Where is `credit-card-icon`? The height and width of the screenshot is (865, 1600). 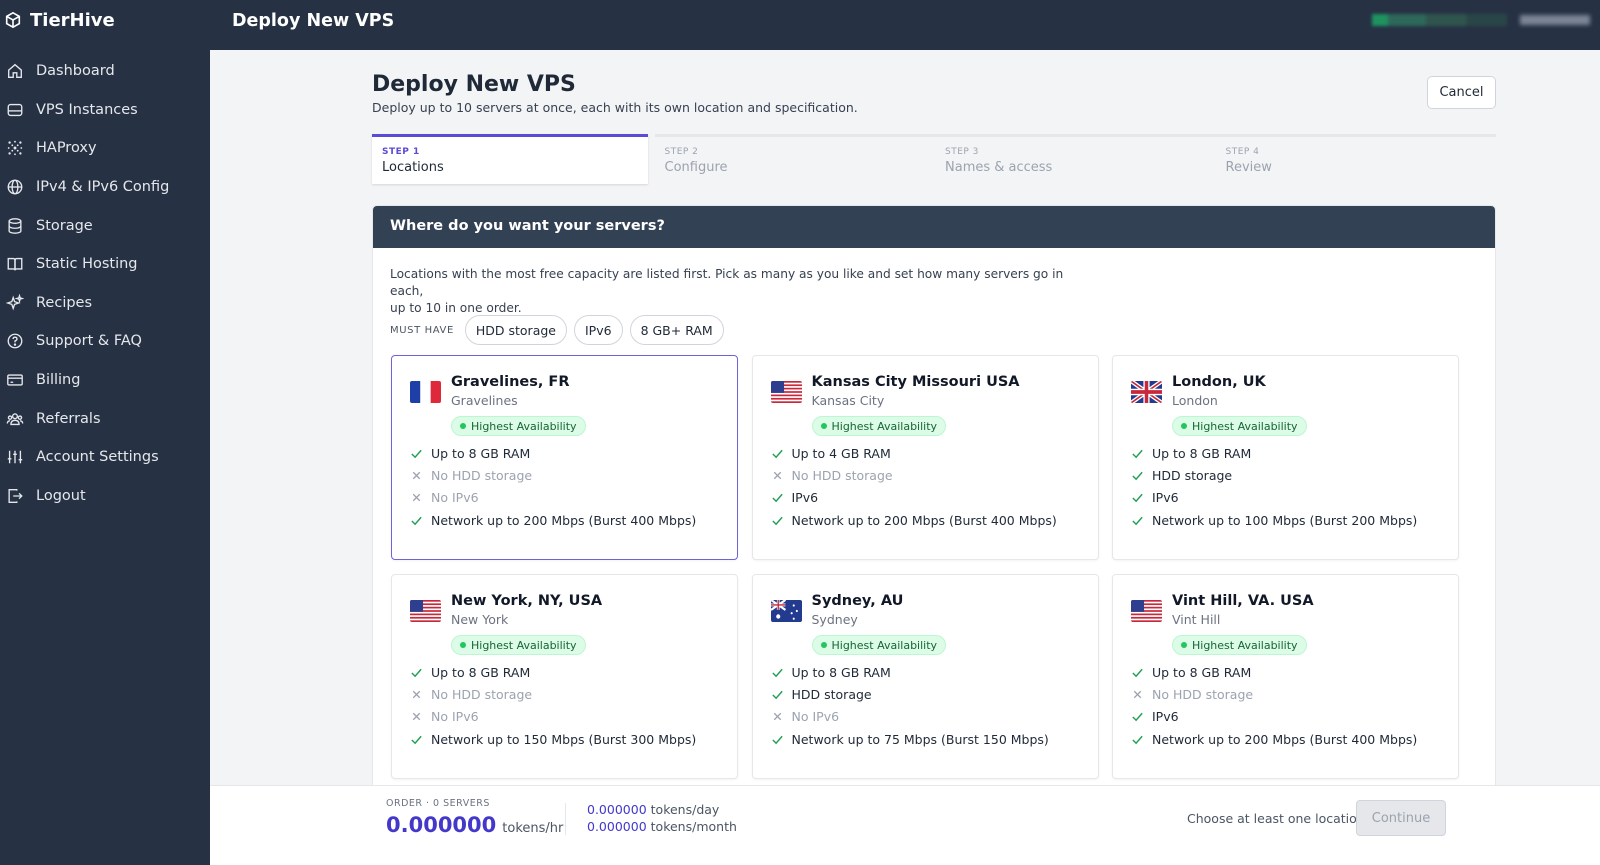
credit-card-icon is located at coordinates (15, 380).